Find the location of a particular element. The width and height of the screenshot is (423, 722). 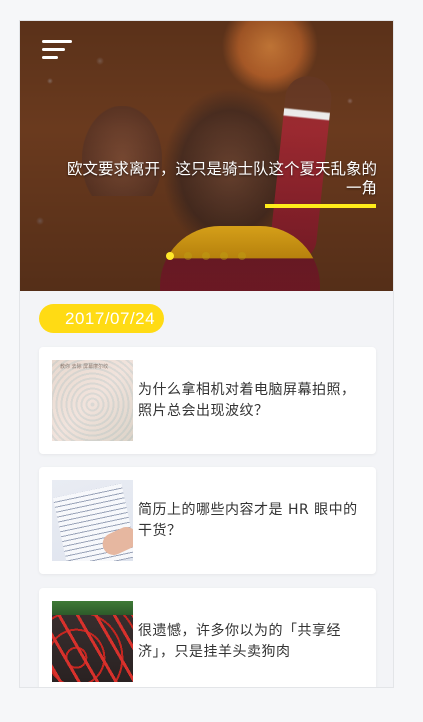

menu-icon is located at coordinates (57, 50).